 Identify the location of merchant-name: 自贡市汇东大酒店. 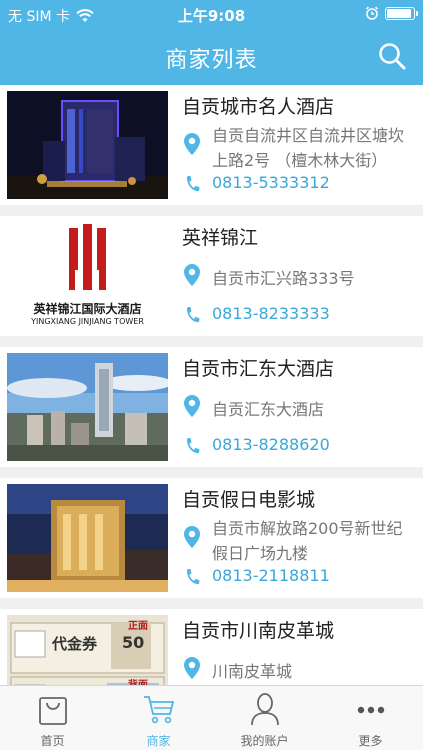
(258, 369).